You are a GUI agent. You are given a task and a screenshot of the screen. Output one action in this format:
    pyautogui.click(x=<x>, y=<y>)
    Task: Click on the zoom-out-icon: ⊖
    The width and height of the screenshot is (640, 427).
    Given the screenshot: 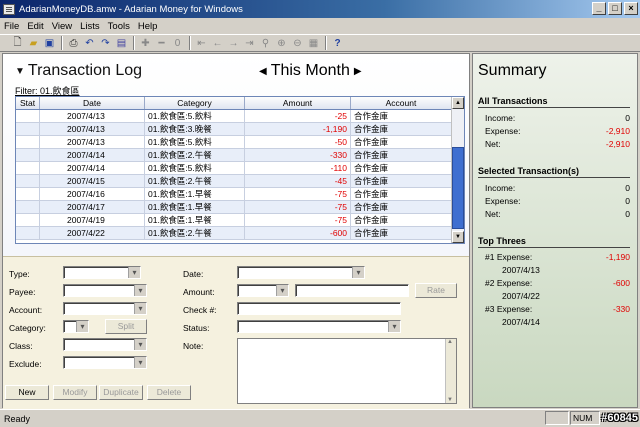 What is the action you would take?
    pyautogui.click(x=297, y=43)
    